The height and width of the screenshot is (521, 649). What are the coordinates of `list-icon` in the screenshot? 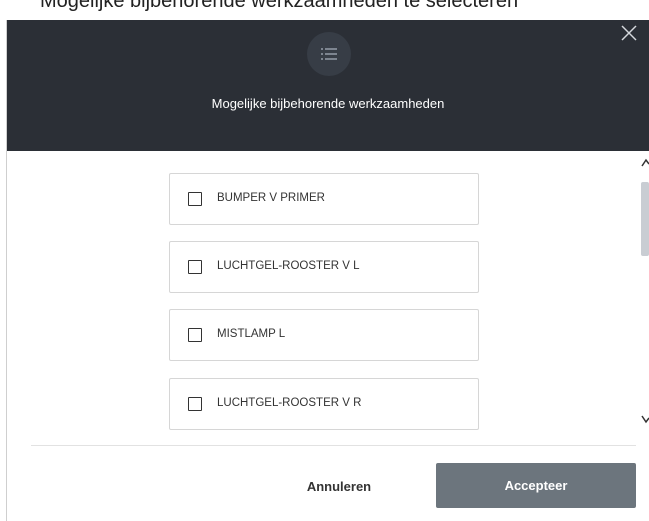 It's located at (329, 54).